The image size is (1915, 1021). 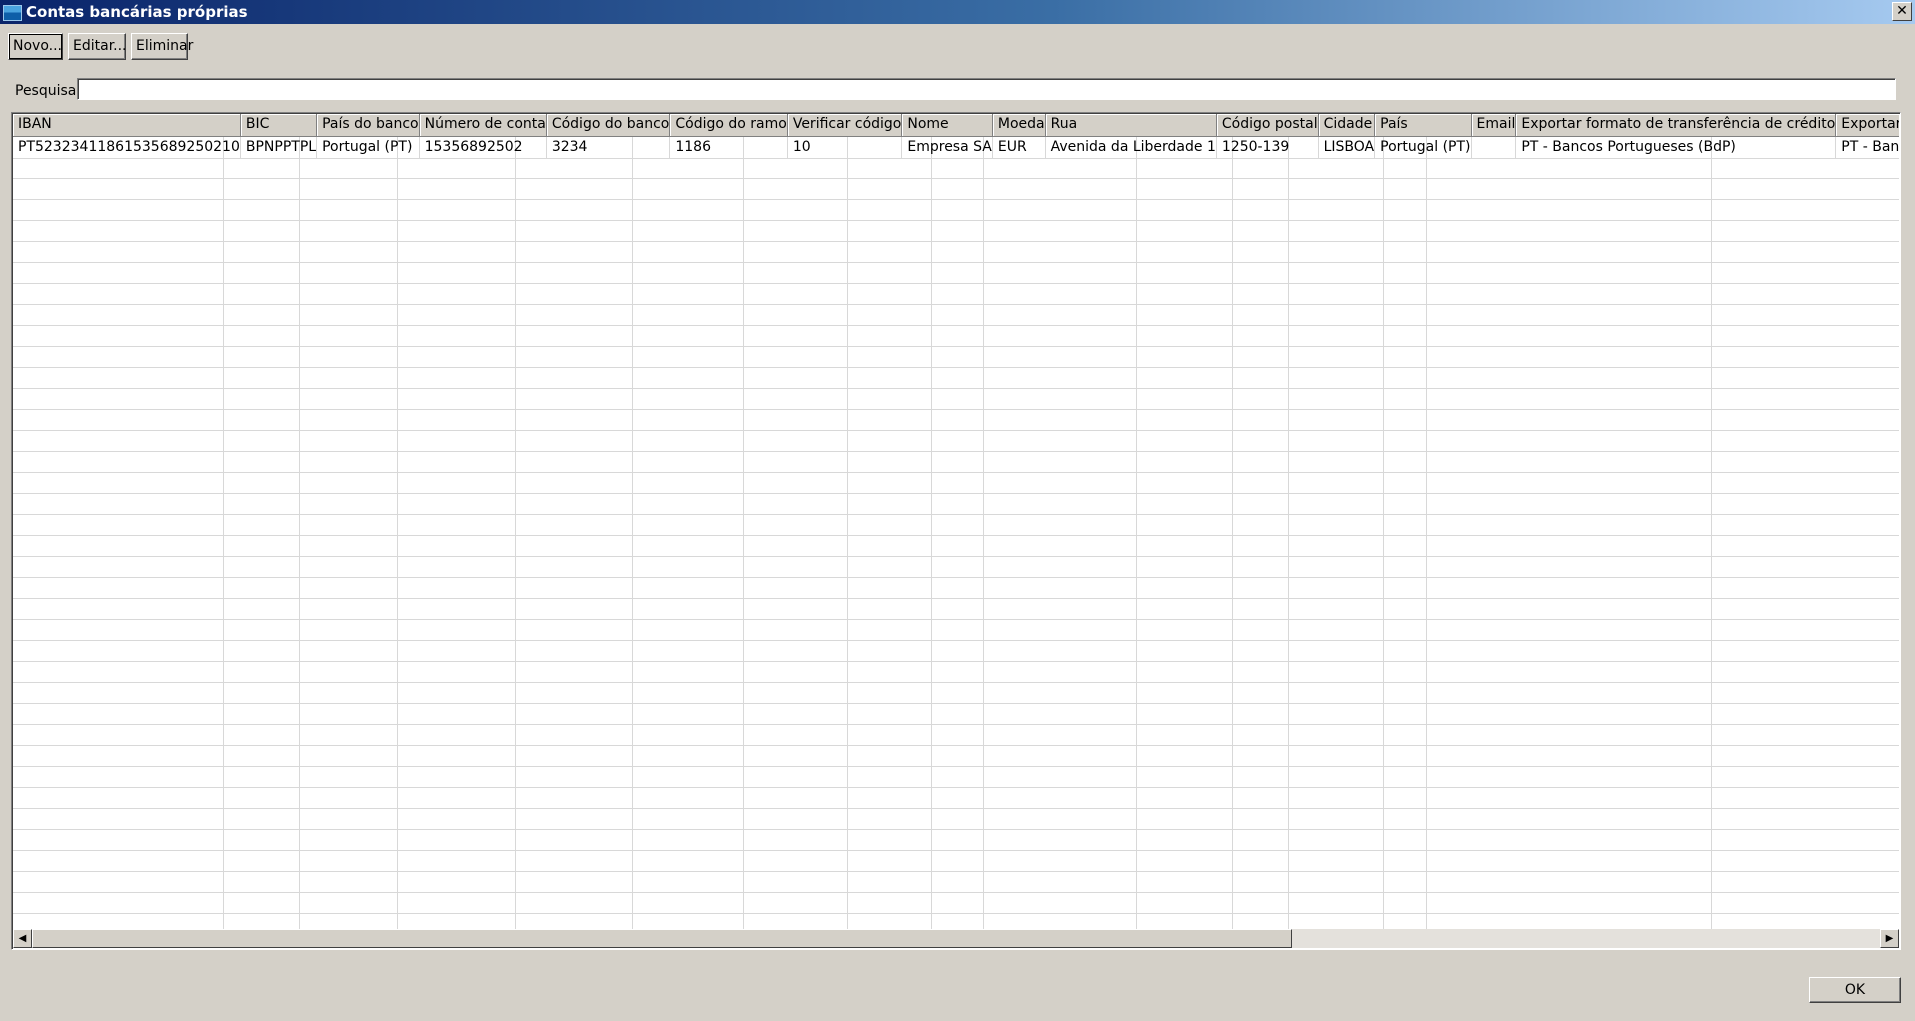 What do you see at coordinates (483, 147) in the screenshot?
I see `cell-account-number: 15356892502` at bounding box center [483, 147].